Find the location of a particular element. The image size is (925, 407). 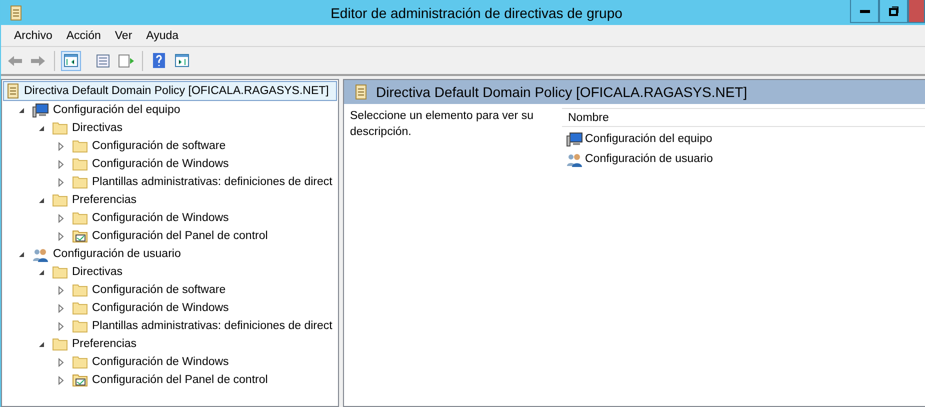

show-action-pane-icon is located at coordinates (182, 60).